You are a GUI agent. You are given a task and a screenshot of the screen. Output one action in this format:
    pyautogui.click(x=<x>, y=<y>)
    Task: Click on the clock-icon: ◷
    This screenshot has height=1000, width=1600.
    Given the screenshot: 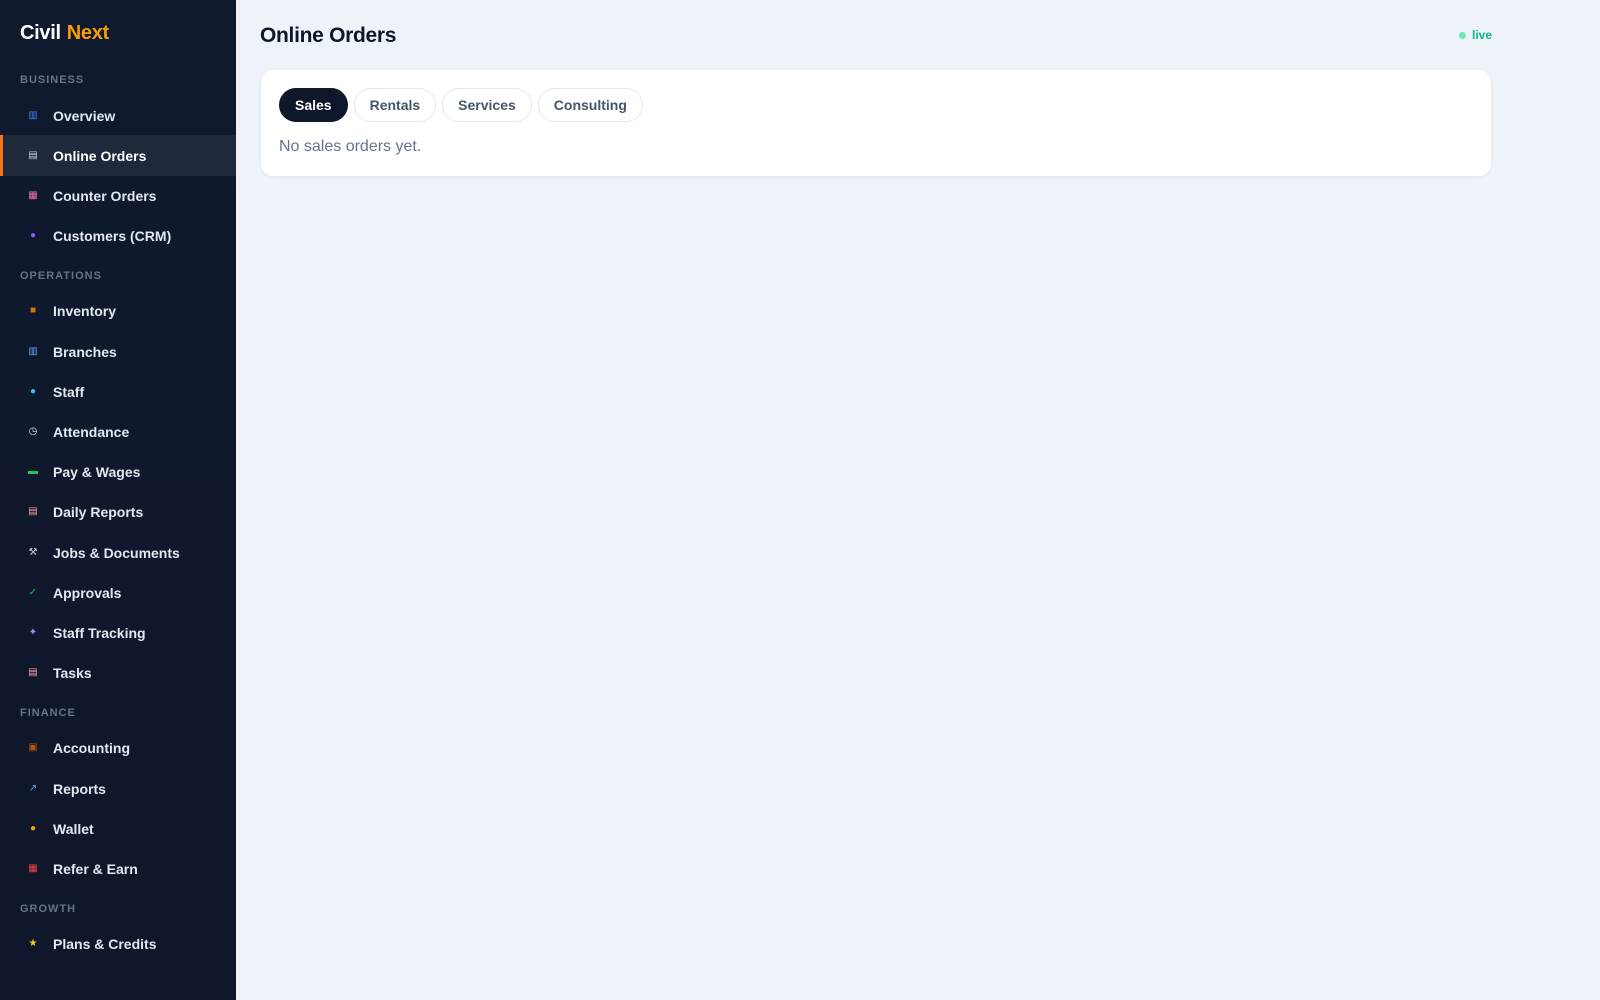 What is the action you would take?
    pyautogui.click(x=33, y=431)
    